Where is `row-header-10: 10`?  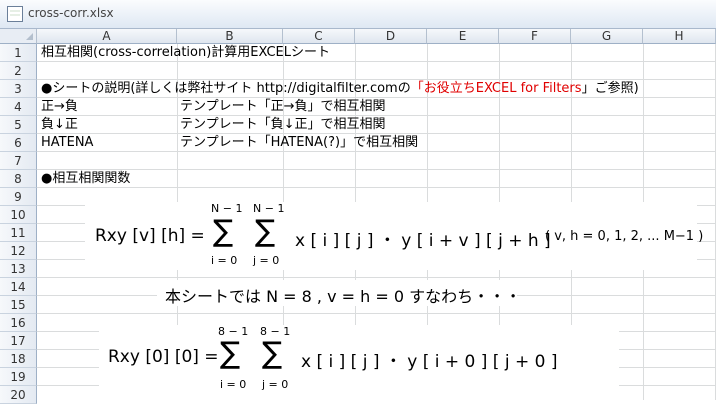
row-header-10: 10 is located at coordinates (18, 215).